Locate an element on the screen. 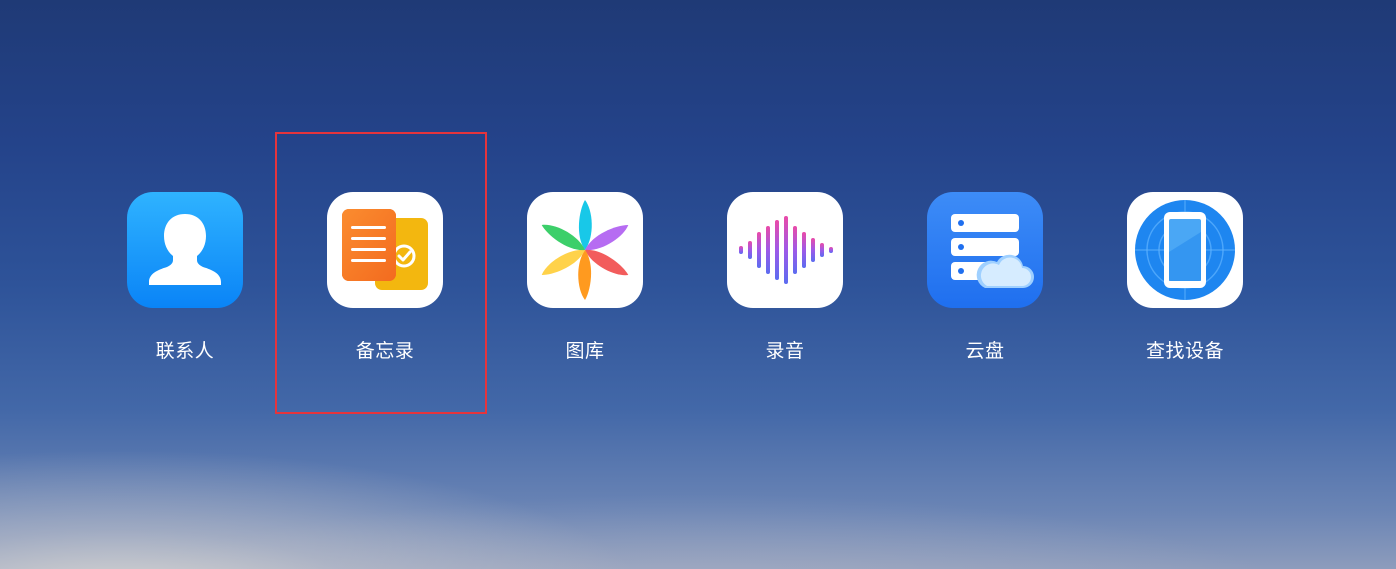  app-gallery: 图库 is located at coordinates (585, 277).